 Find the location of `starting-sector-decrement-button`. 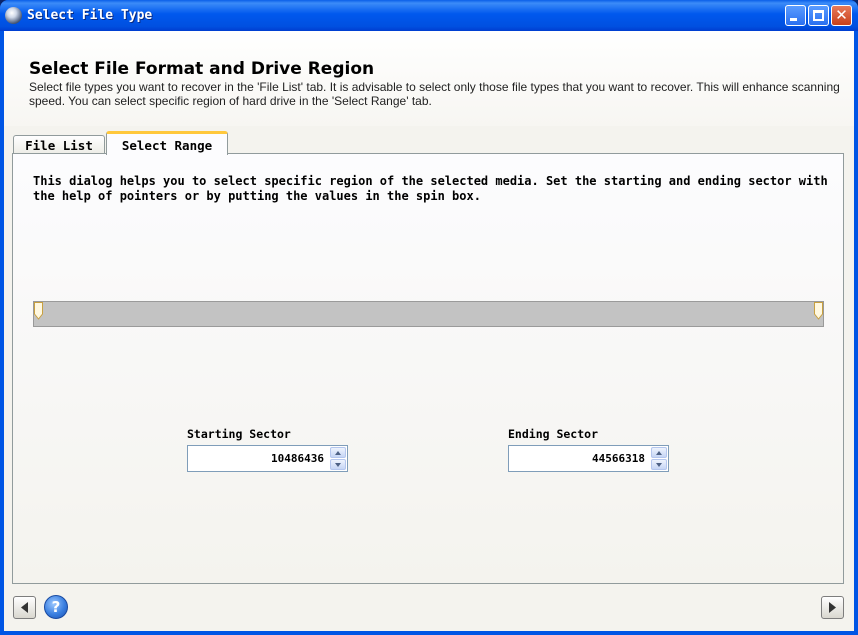

starting-sector-decrement-button is located at coordinates (338, 464).